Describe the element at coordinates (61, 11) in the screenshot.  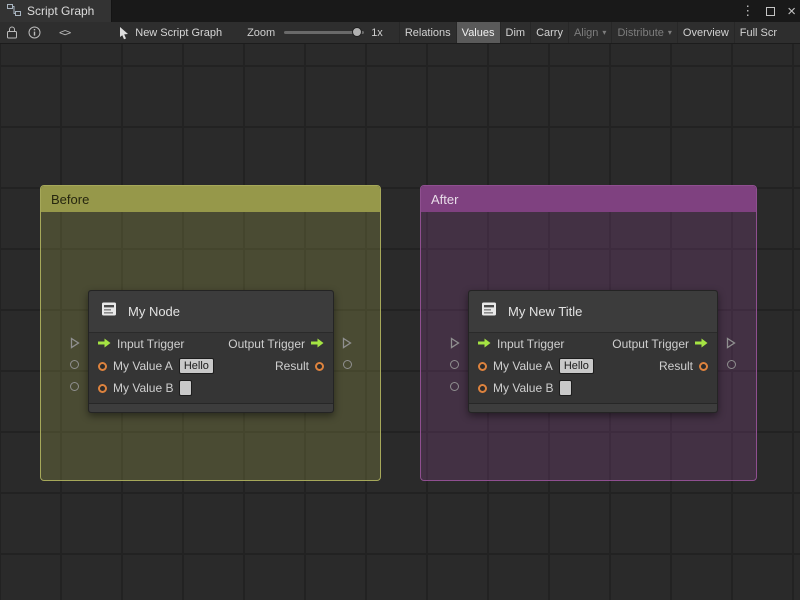
I see `tab-title: Script Graph` at that location.